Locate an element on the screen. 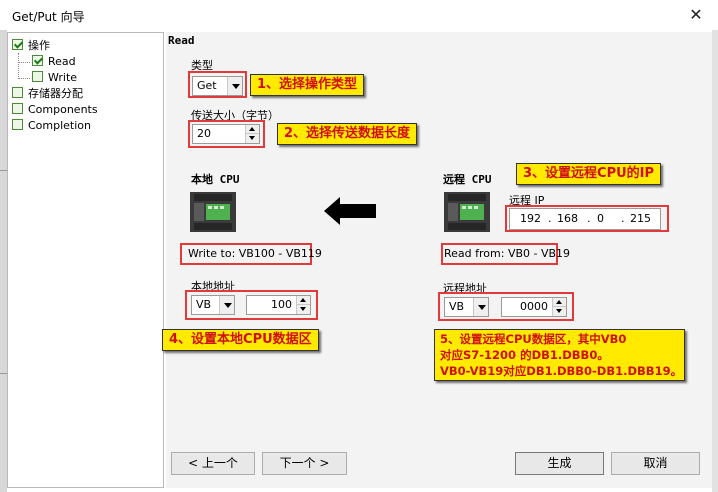 This screenshot has width=718, height=492. type-select-value: Get is located at coordinates (207, 85).